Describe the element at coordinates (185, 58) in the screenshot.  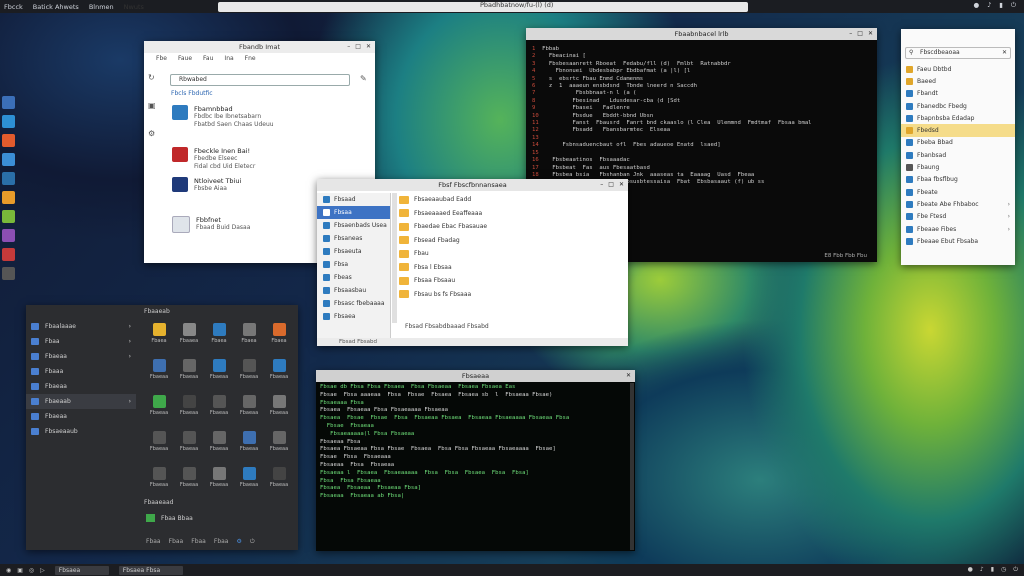
I see `menu-item: Faue` at that location.